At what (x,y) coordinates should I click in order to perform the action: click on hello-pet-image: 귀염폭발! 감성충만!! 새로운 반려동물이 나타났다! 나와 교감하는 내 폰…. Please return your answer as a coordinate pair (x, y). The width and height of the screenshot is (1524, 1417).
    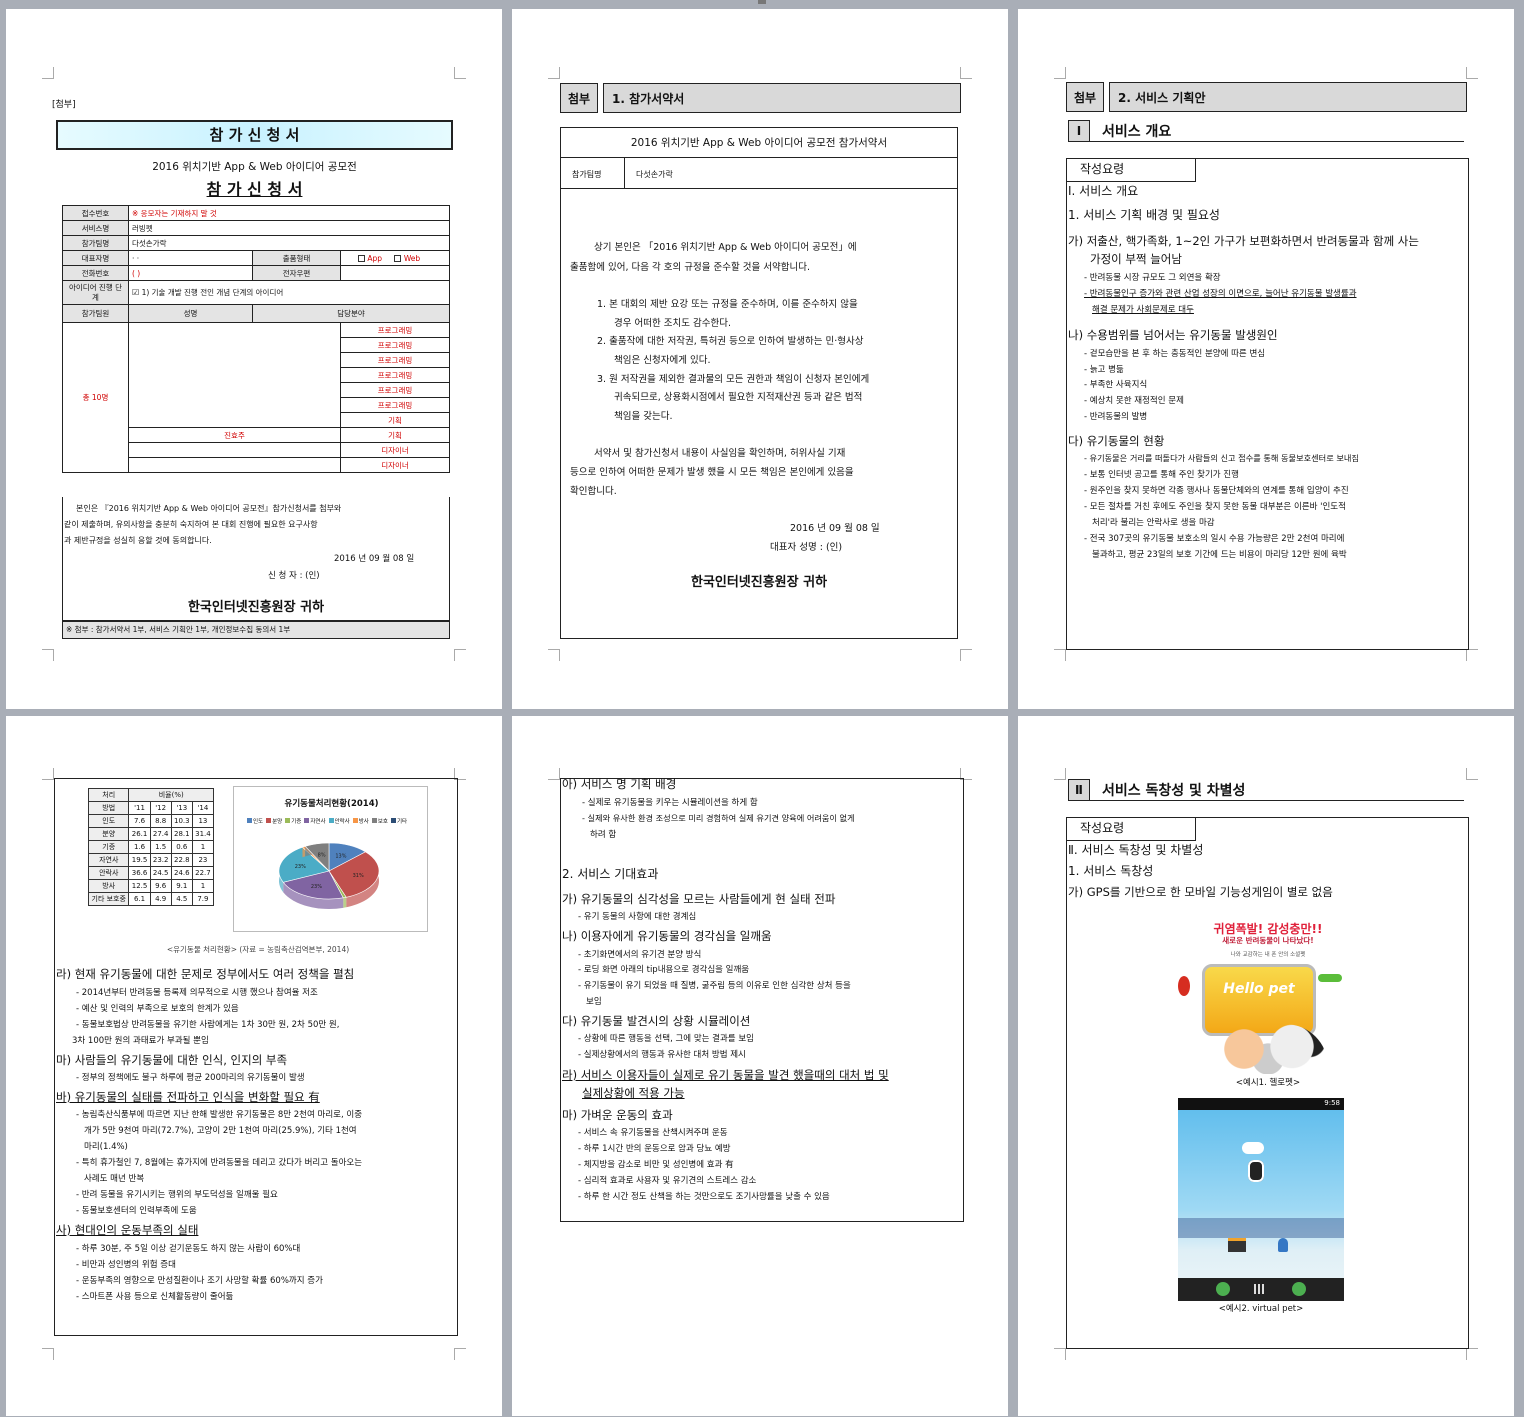
    Looking at the image, I should click on (1268, 995).